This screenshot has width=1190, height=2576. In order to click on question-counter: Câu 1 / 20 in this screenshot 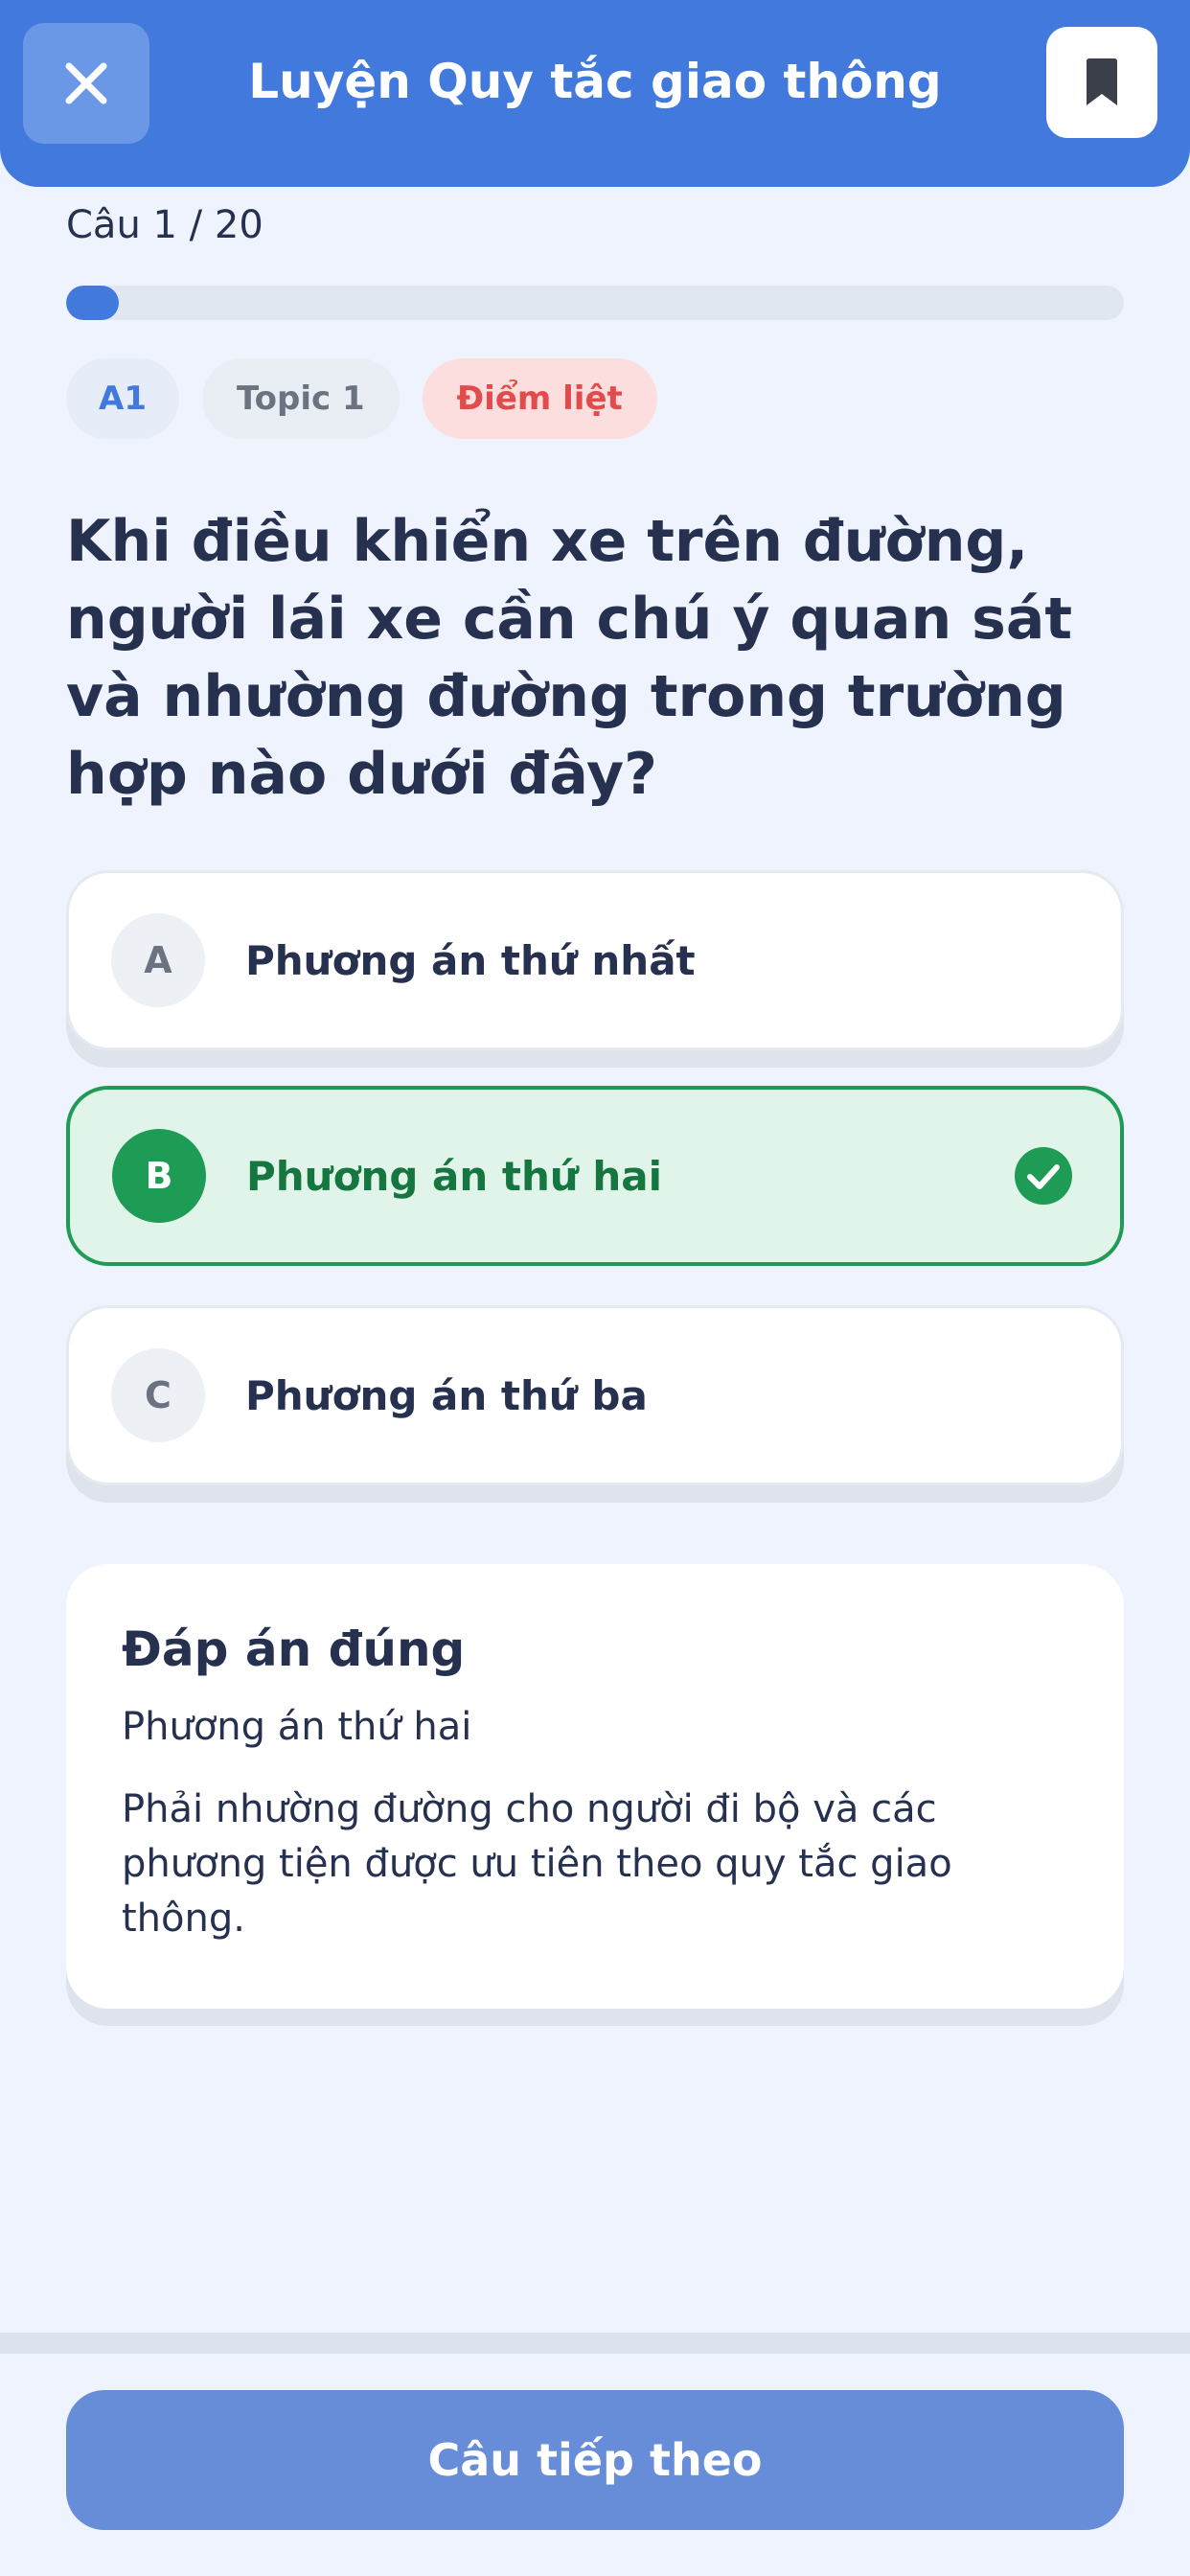, I will do `click(164, 225)`.